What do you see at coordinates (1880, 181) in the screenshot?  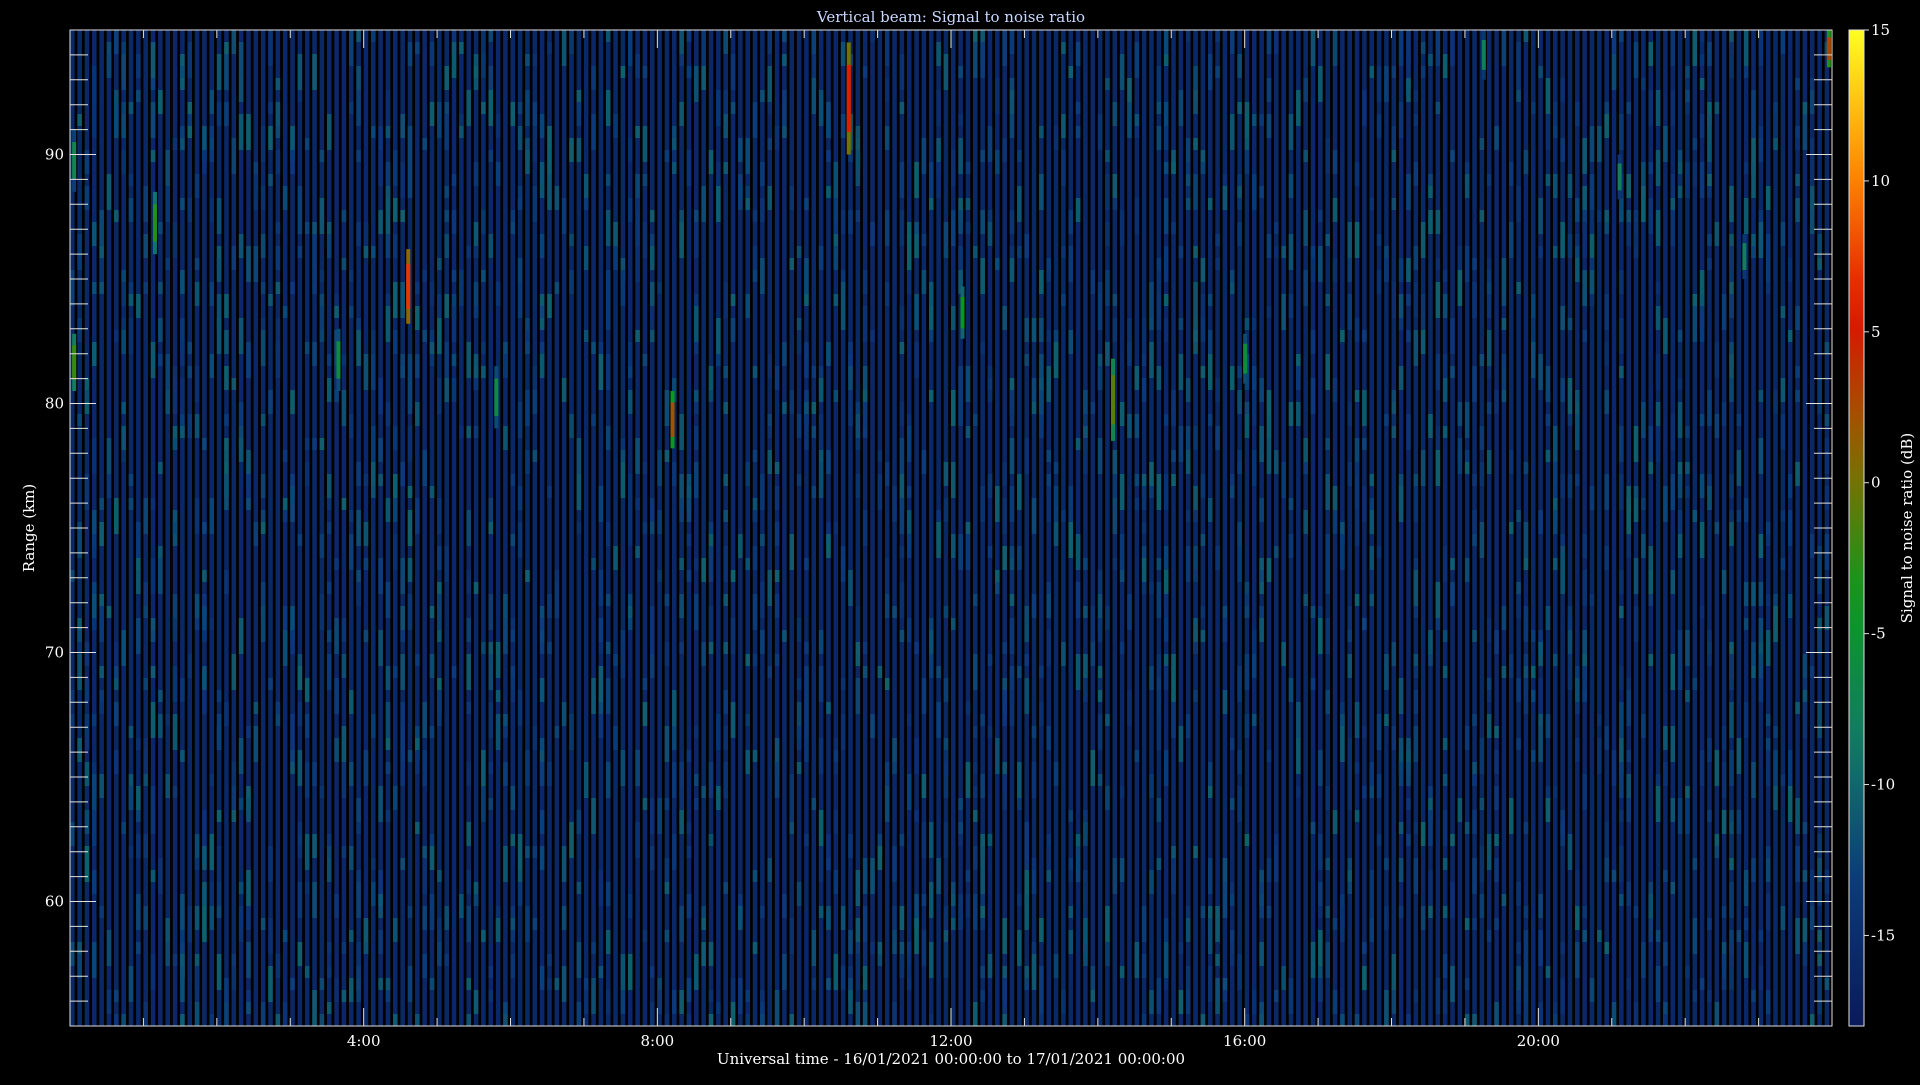 I see `colorbar-tick-label: 10` at bounding box center [1880, 181].